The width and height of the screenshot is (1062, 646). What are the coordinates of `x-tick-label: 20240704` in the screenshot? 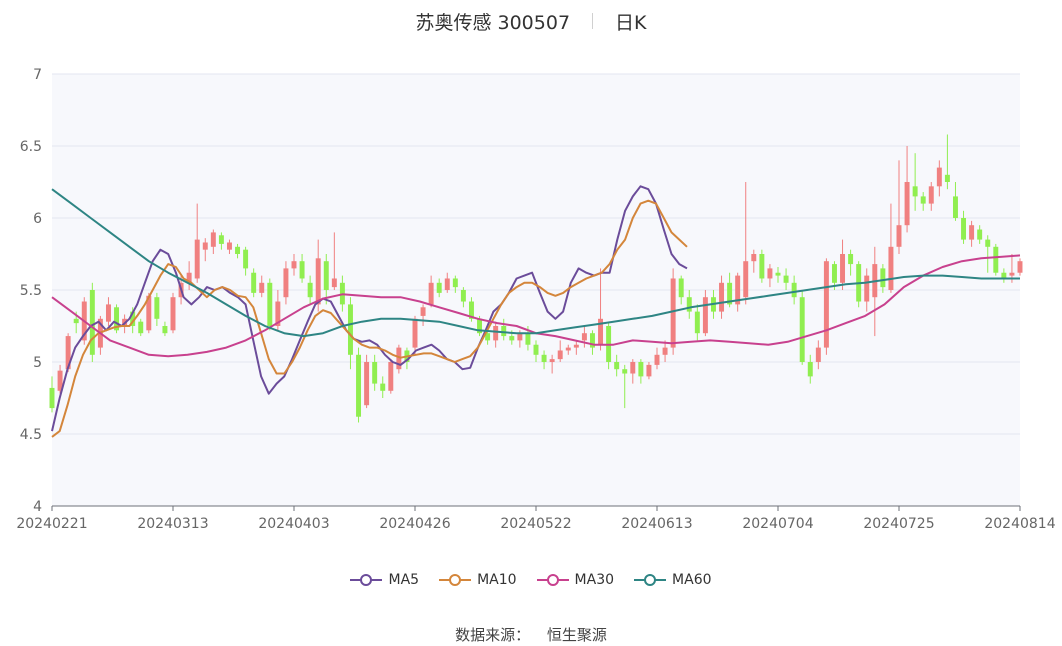 It's located at (777, 524).